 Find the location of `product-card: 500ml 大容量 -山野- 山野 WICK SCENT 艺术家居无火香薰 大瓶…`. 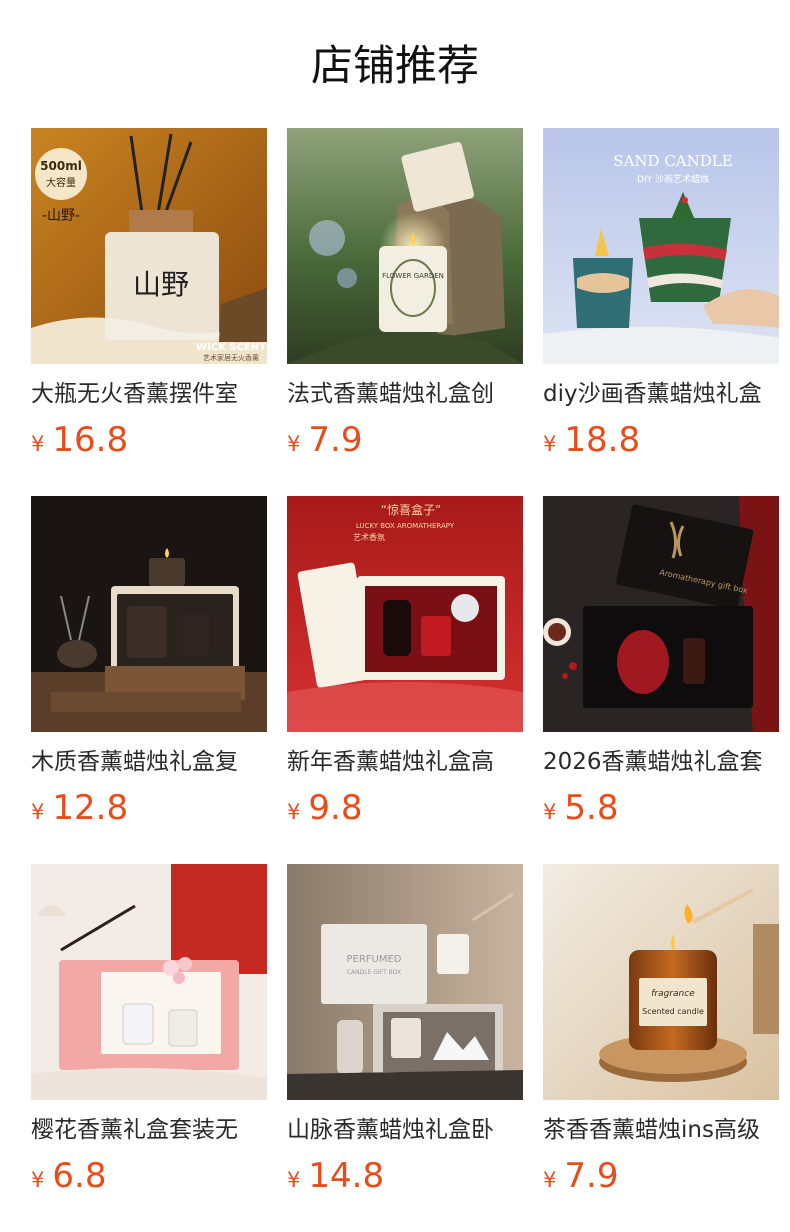

product-card: 500ml 大容量 -山野- 山野 WICK SCENT 艺术家居无火香薰 大瓶… is located at coordinates (149, 312).